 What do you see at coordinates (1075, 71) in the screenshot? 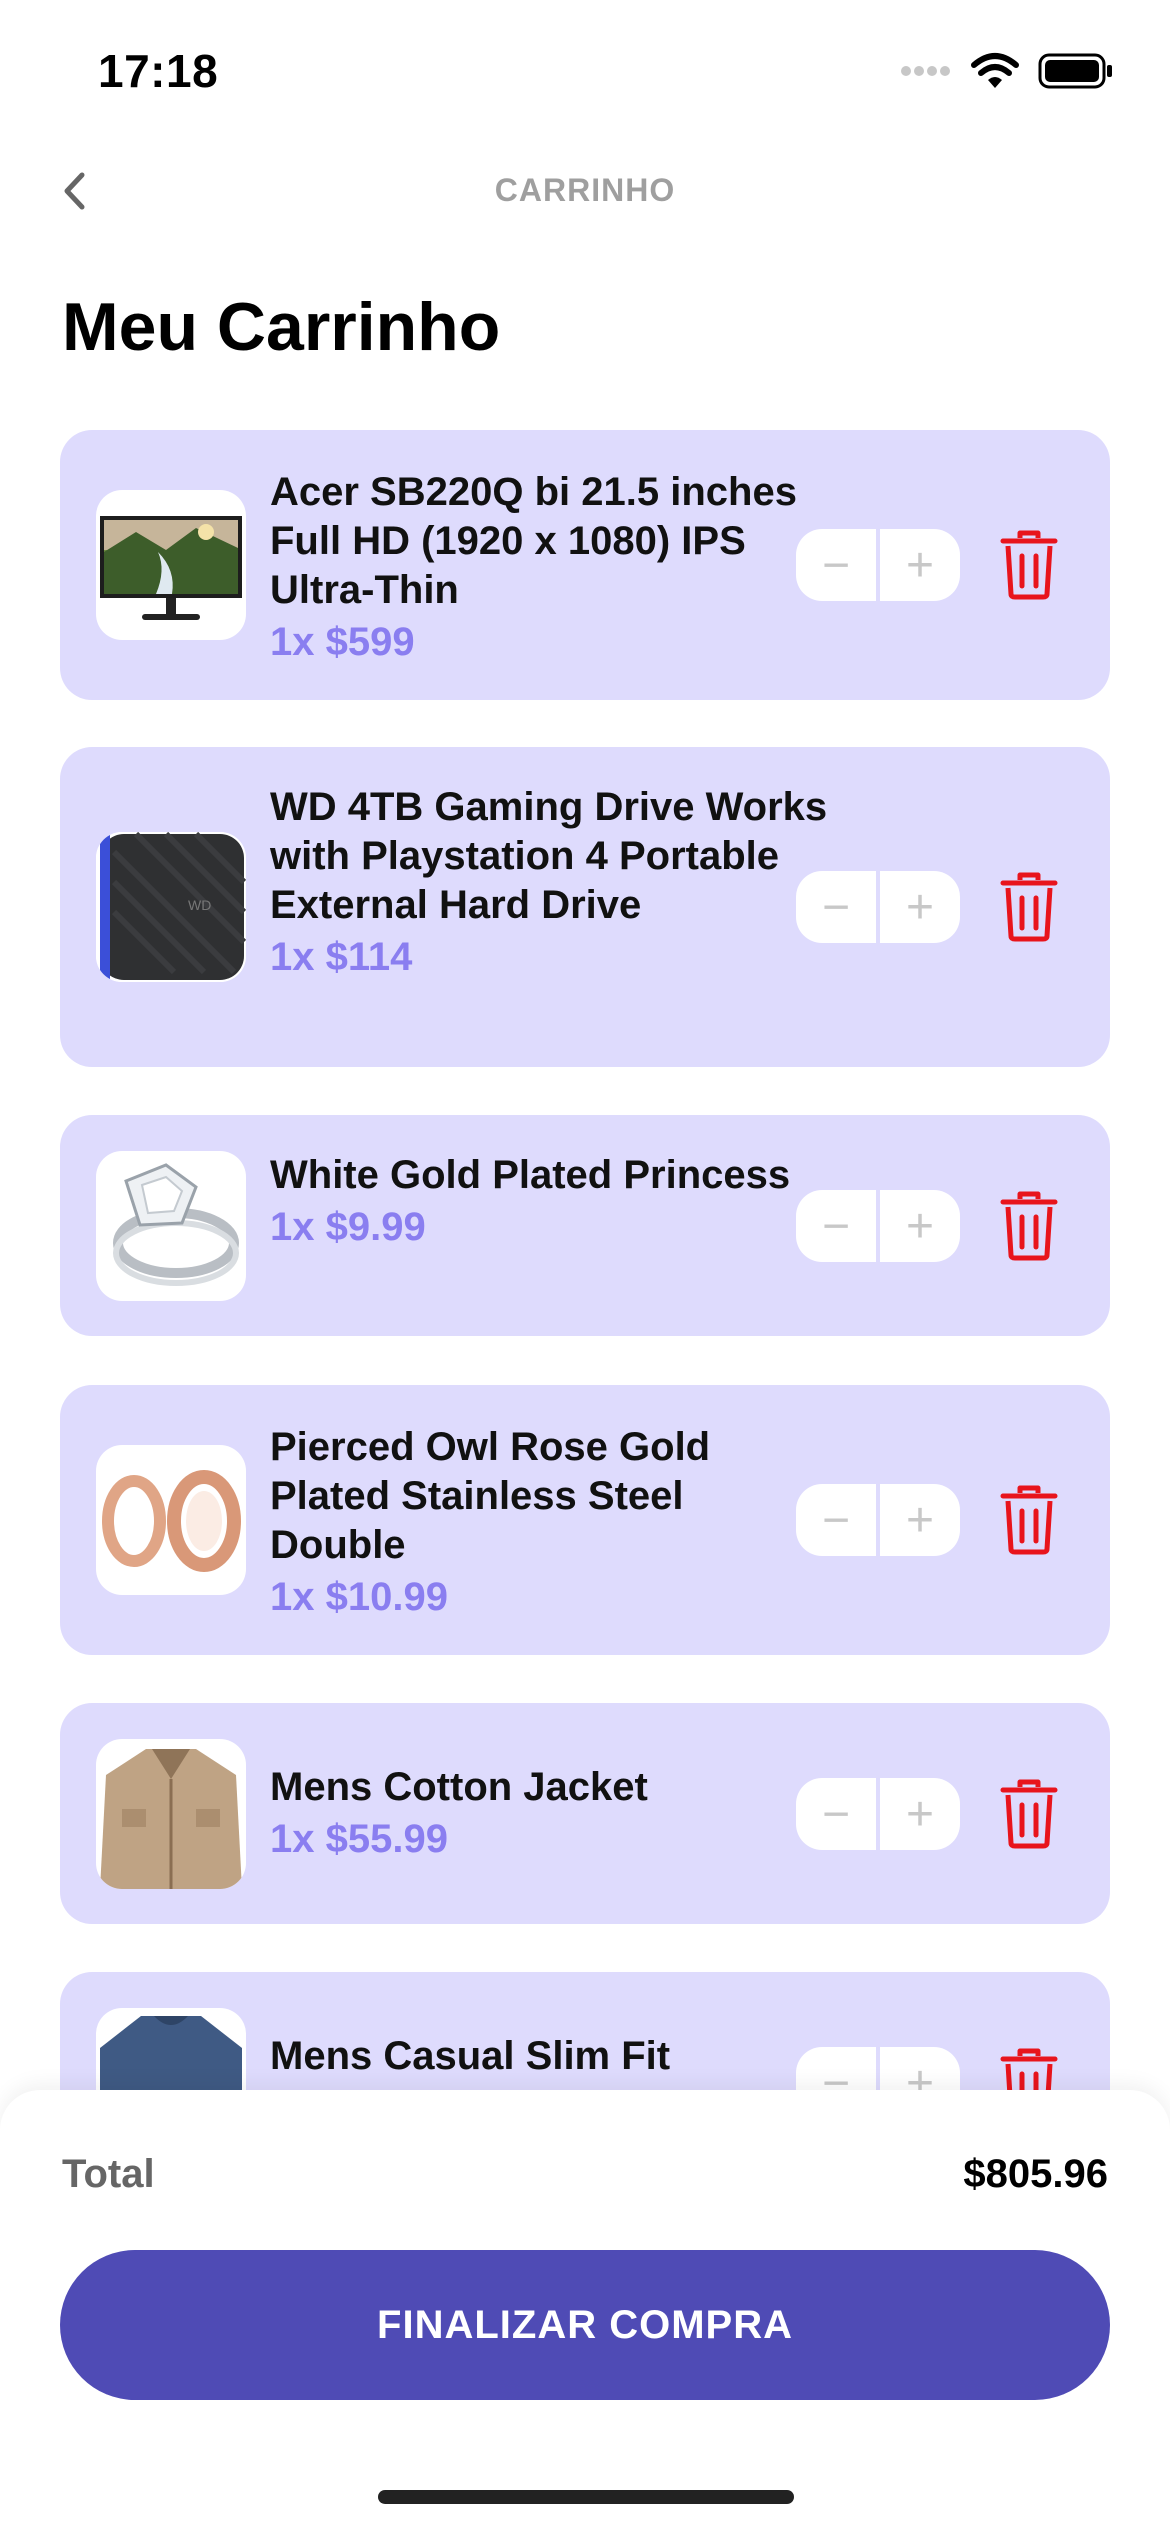
I see `battery-icon` at bounding box center [1075, 71].